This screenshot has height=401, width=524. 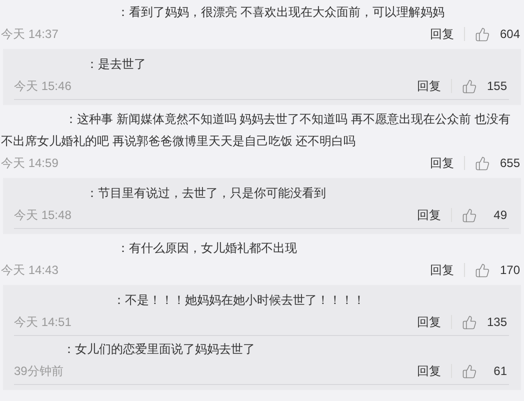 What do you see at coordinates (29, 163) in the screenshot?
I see `timestamp: 今天 14:59` at bounding box center [29, 163].